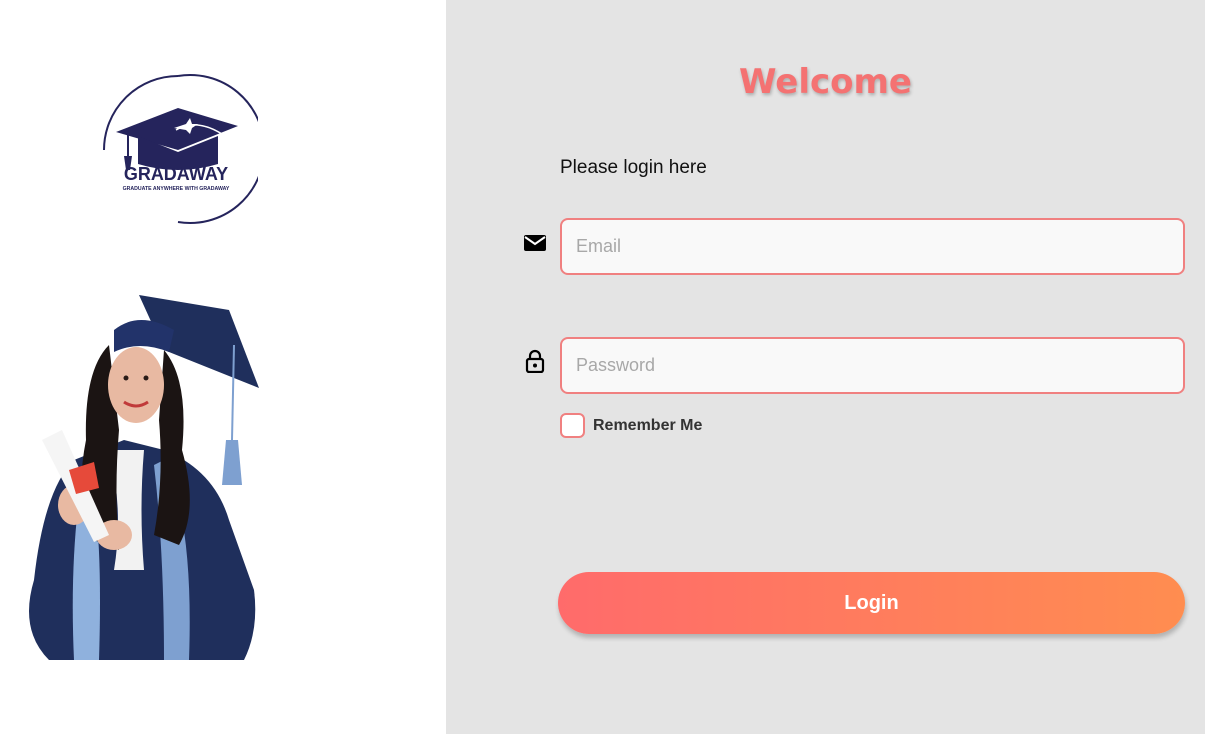 This screenshot has height=734, width=1205. What do you see at coordinates (176, 189) in the screenshot?
I see `logo-tagline: GRADUATE ANYWHERE WITH GRADAWAY` at bounding box center [176, 189].